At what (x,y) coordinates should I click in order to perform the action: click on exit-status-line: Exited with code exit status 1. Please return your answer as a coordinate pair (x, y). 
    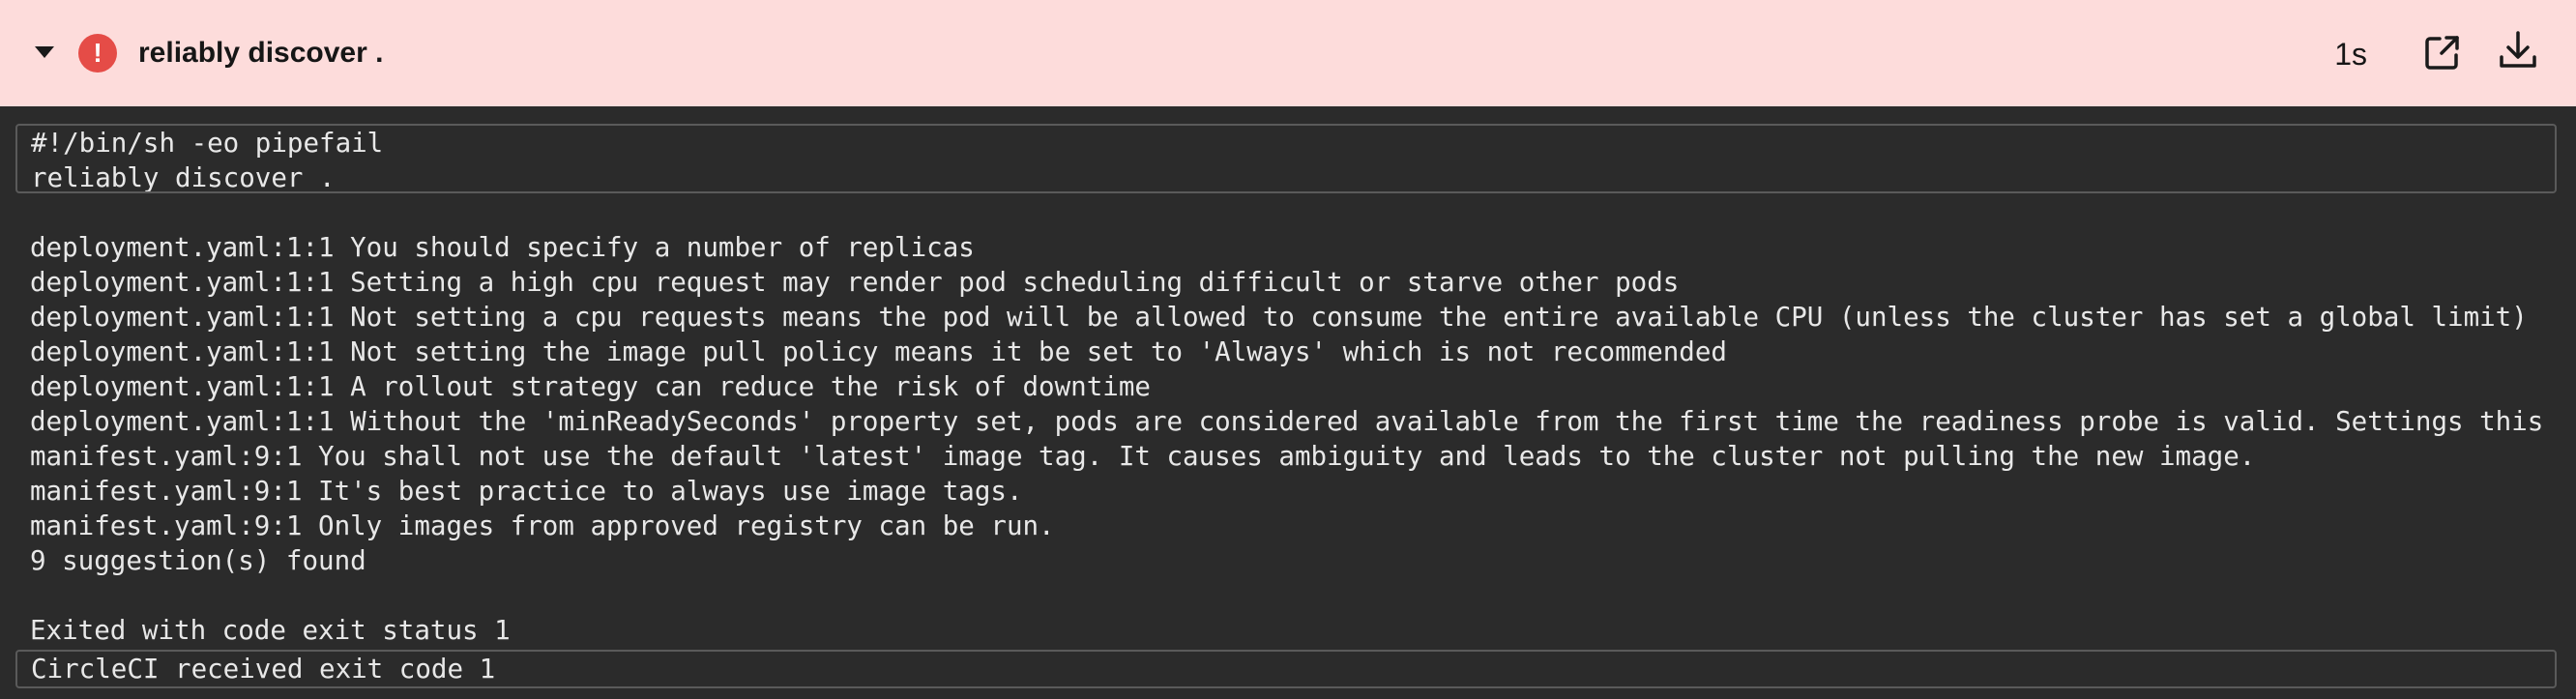
    Looking at the image, I should click on (270, 630).